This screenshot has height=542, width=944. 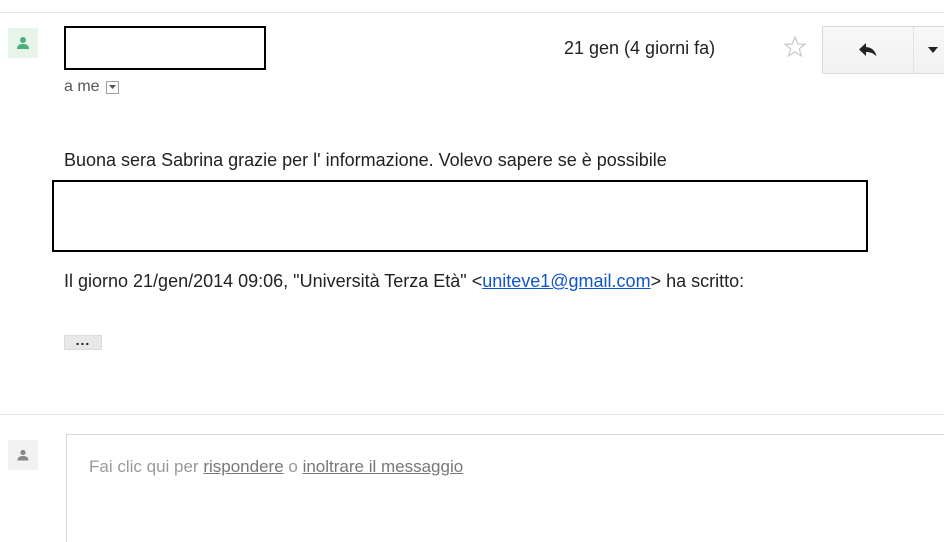 What do you see at coordinates (697, 281) in the screenshot?
I see `quote-suffix: > ha scritto:` at bounding box center [697, 281].